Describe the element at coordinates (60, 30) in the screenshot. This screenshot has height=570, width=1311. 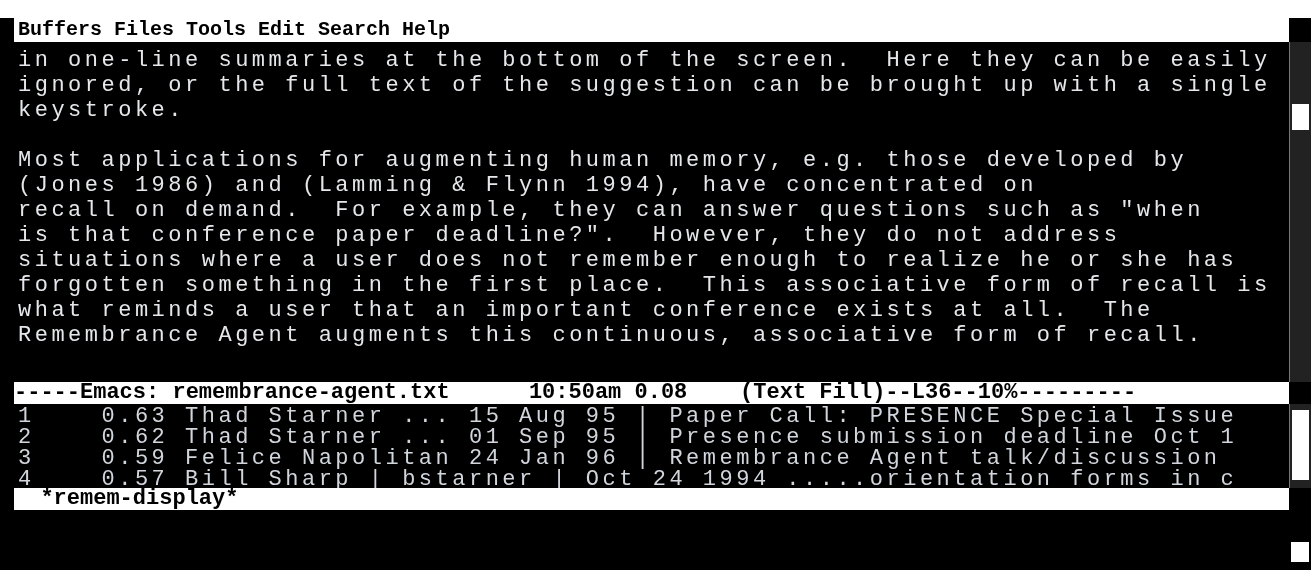
I see `menu-item: Buffers` at that location.